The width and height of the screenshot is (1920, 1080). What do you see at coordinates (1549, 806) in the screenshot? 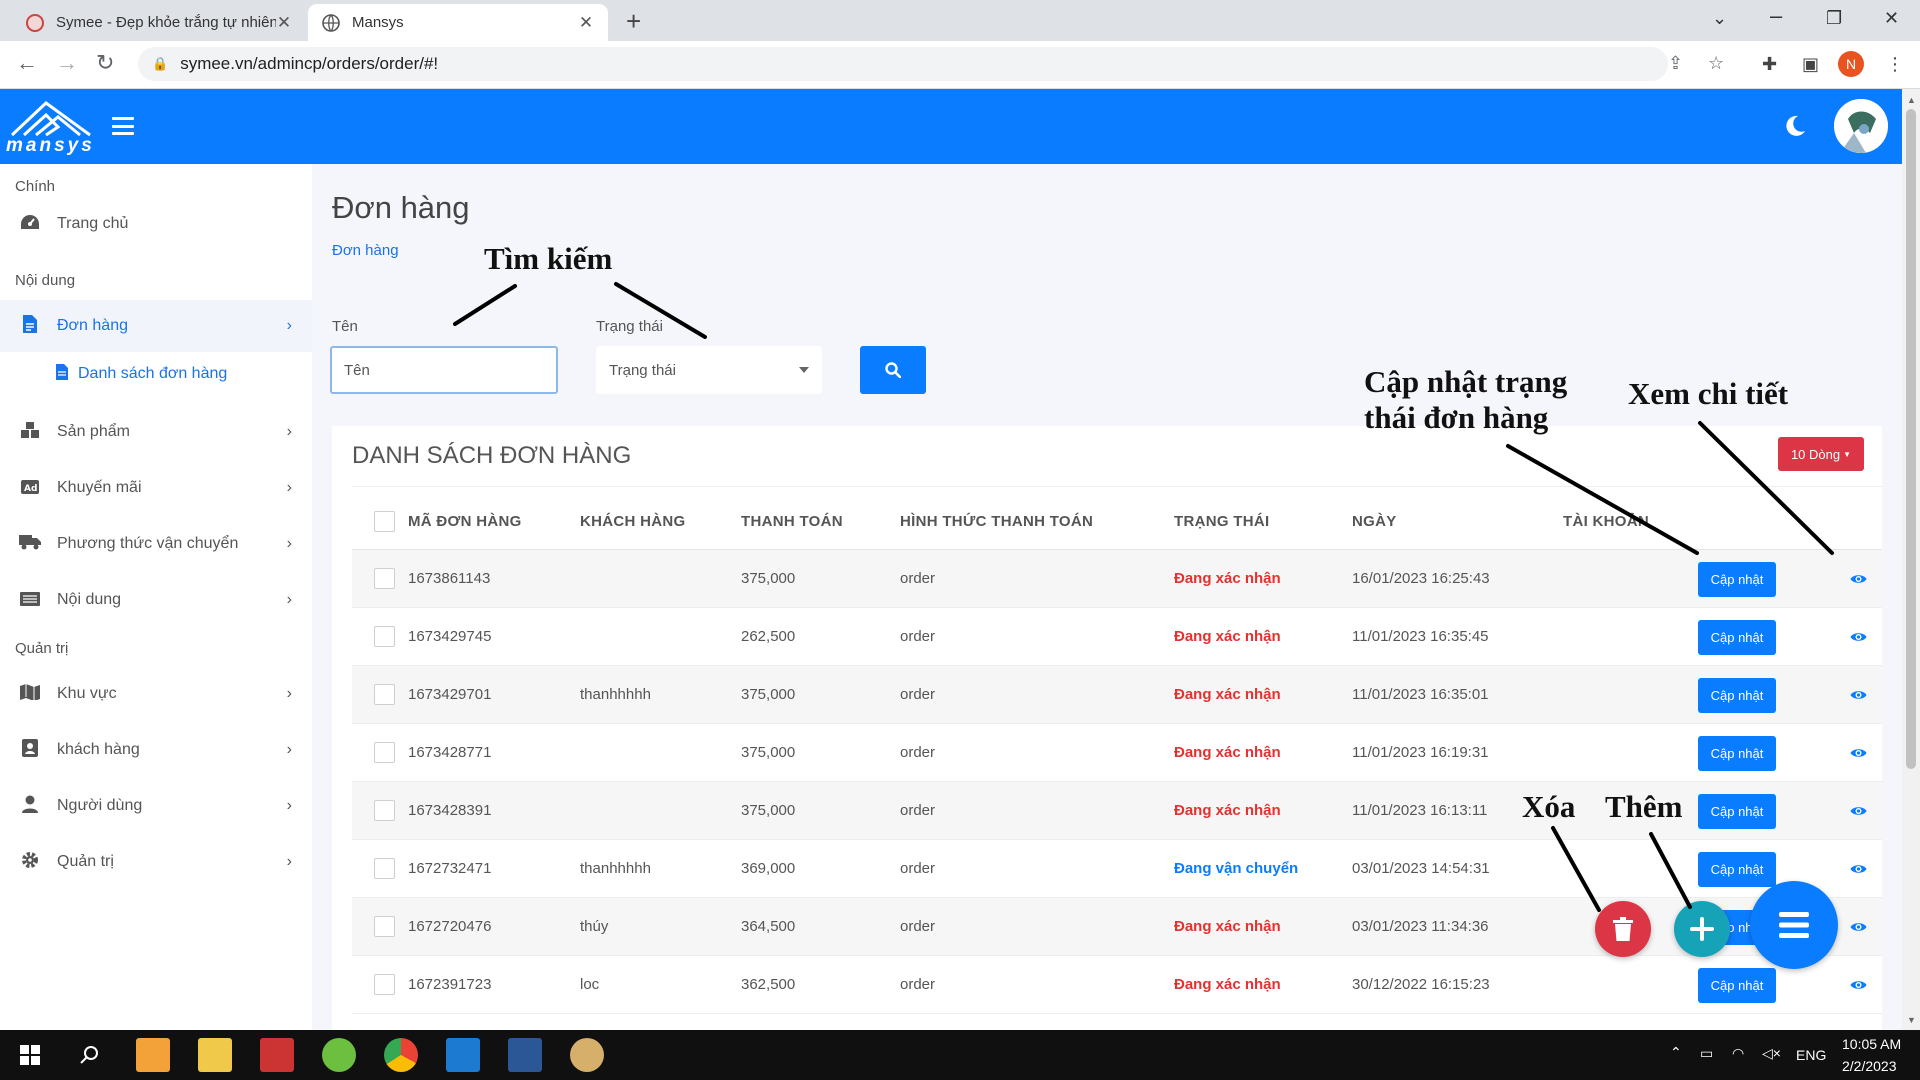
I see `annotation-delete: Xóa` at bounding box center [1549, 806].